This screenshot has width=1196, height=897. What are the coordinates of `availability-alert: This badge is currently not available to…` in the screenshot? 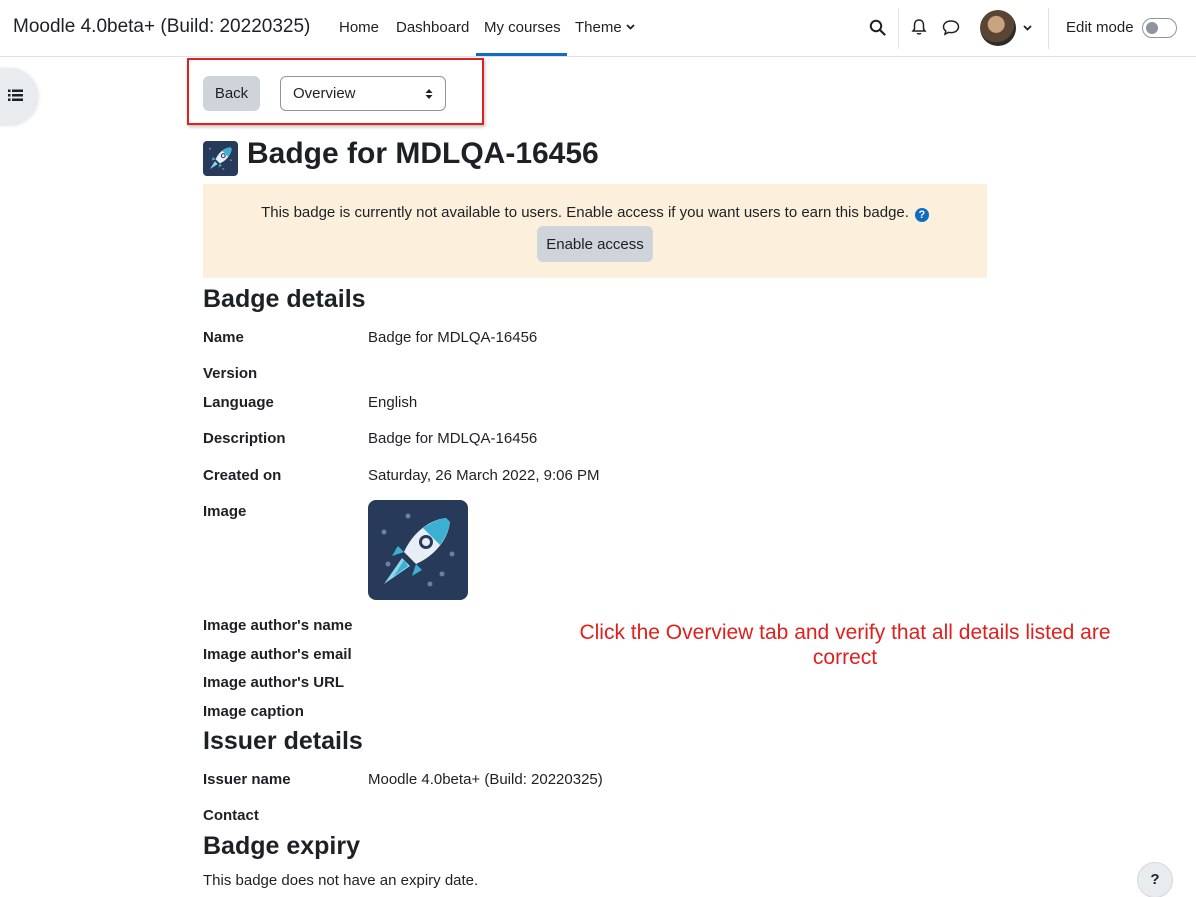 It's located at (595, 231).